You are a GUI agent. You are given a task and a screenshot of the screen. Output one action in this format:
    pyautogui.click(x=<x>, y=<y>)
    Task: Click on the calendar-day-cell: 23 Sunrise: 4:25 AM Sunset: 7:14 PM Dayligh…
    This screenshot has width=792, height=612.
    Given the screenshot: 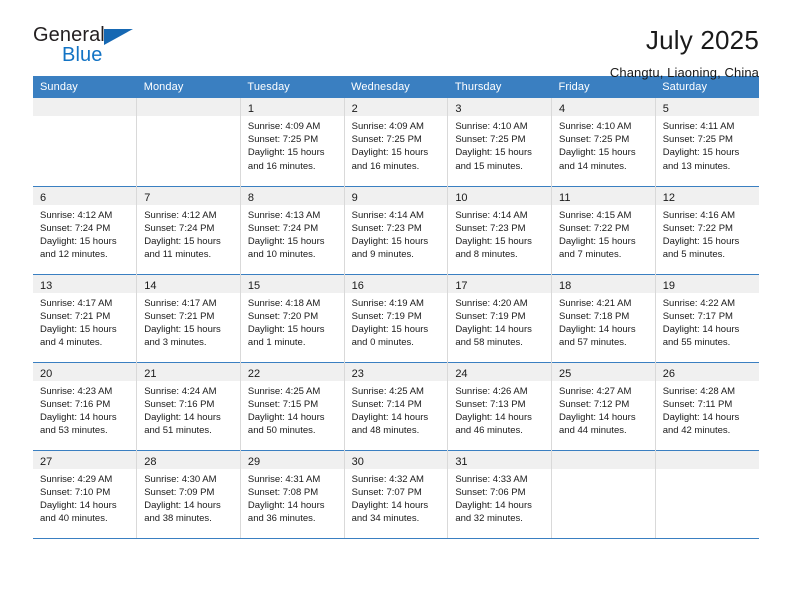 What is the action you would take?
    pyautogui.click(x=395, y=405)
    